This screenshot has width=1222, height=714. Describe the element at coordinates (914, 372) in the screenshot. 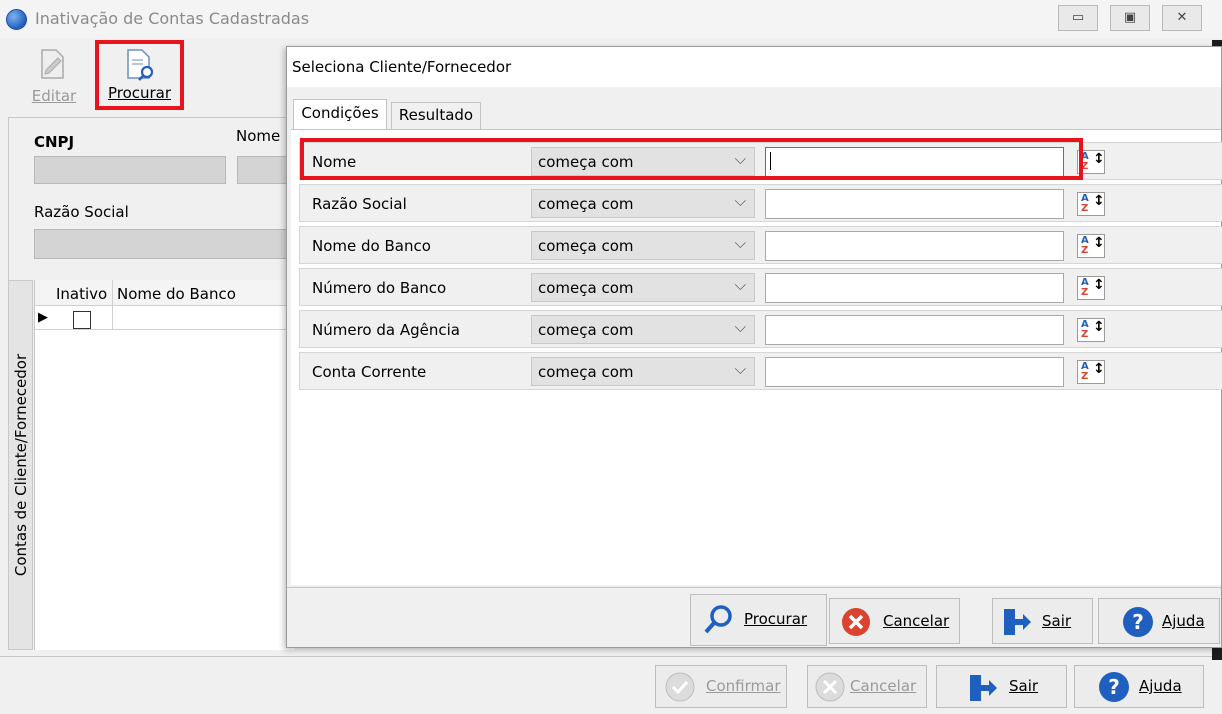

I see `conta-corrente-input` at that location.